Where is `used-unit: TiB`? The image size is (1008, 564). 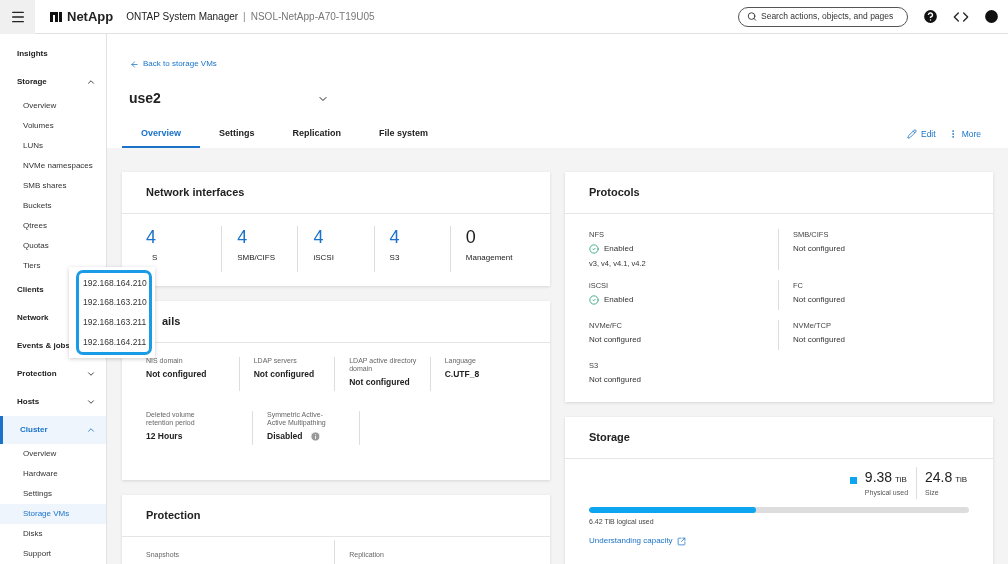 used-unit: TiB is located at coordinates (901, 480).